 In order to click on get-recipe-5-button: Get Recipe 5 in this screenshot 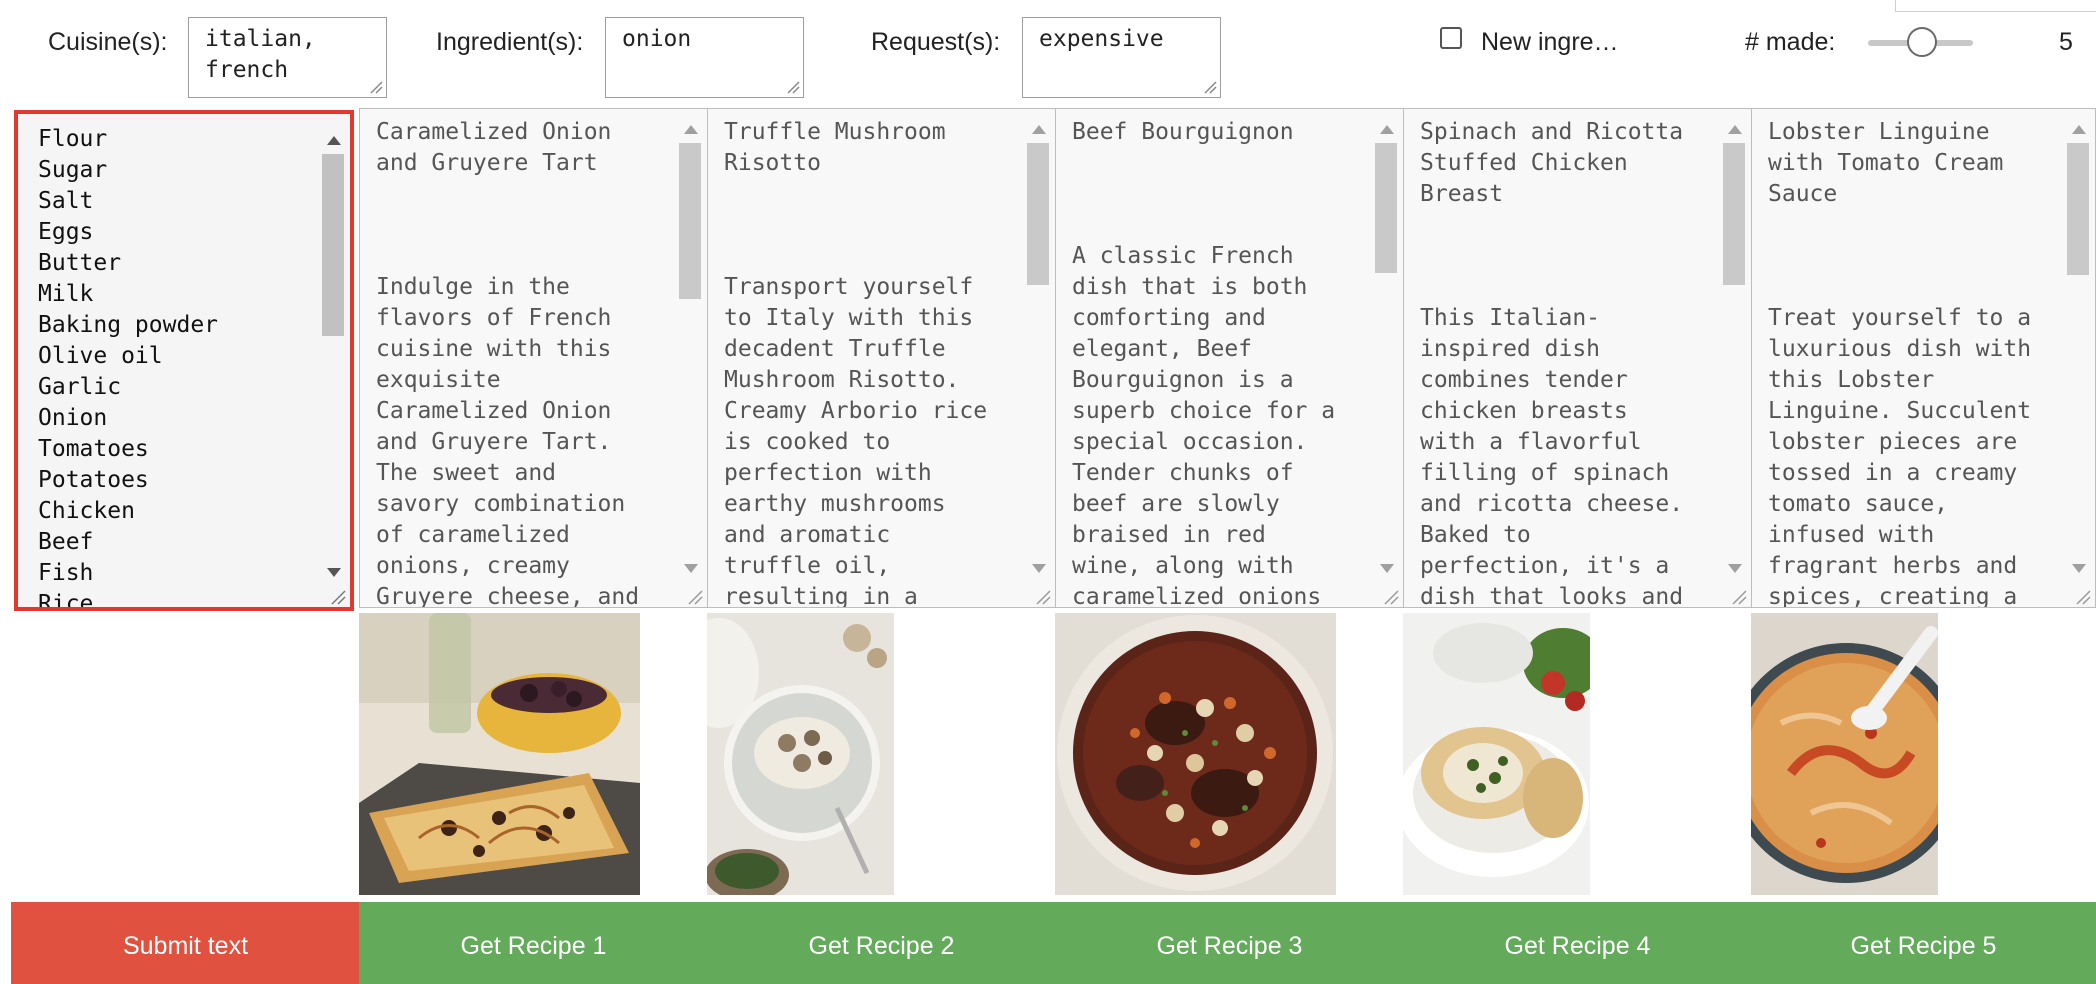, I will do `click(1923, 943)`.